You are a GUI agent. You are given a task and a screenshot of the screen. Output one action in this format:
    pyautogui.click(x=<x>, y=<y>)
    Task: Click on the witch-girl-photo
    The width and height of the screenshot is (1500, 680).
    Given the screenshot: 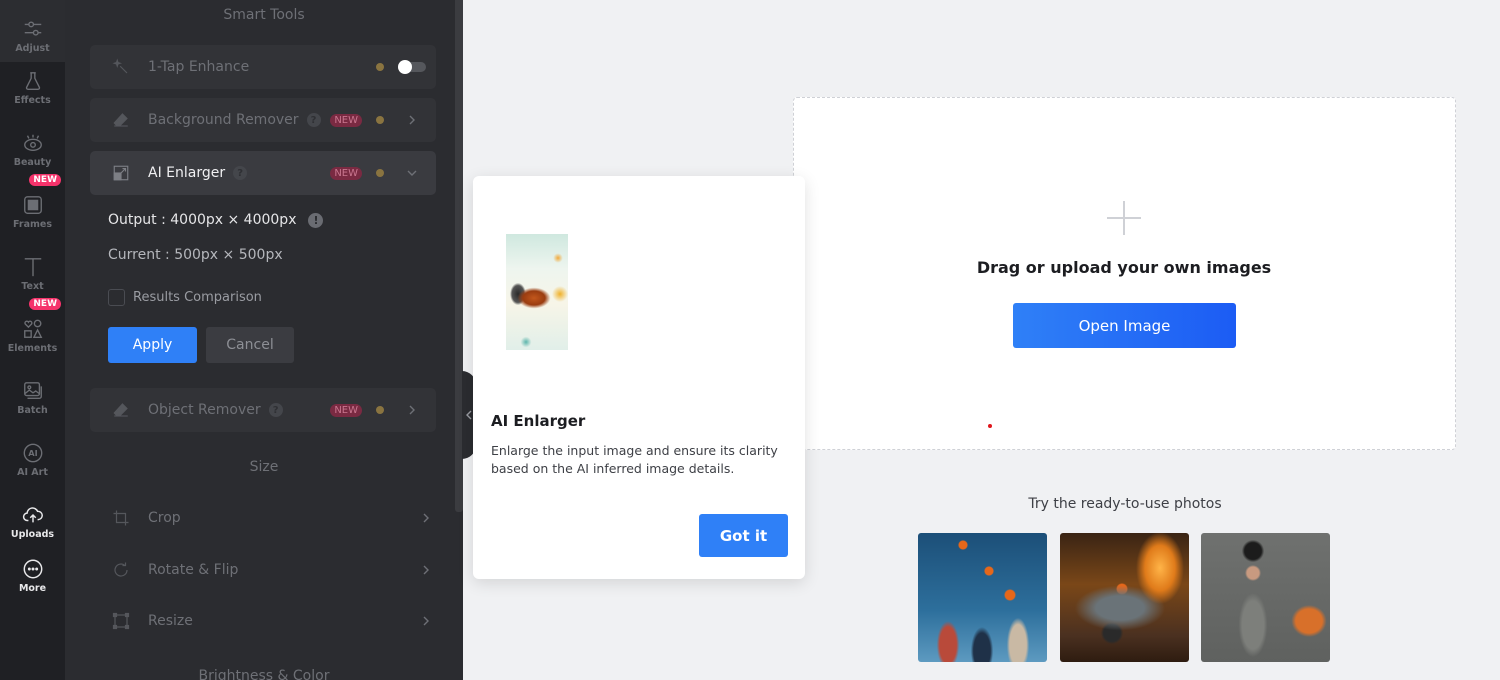 What is the action you would take?
    pyautogui.click(x=1265, y=597)
    